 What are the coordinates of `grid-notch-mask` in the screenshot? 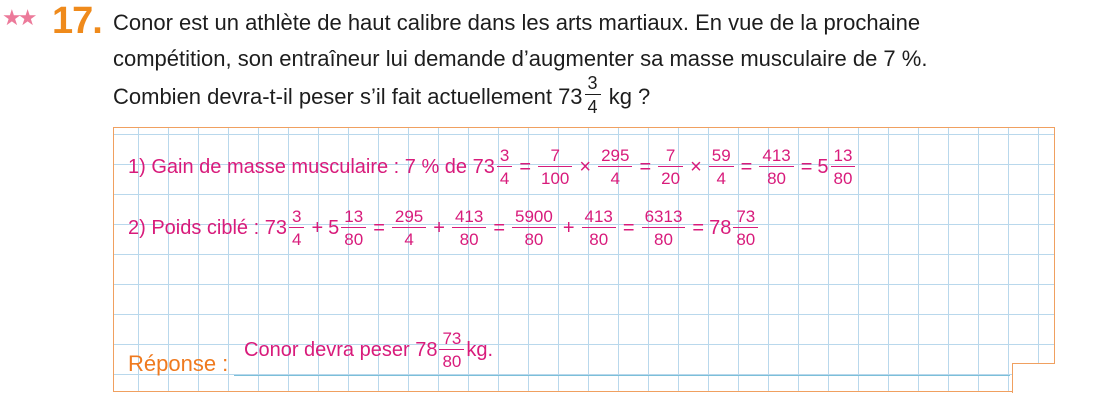 It's located at (1057, 378).